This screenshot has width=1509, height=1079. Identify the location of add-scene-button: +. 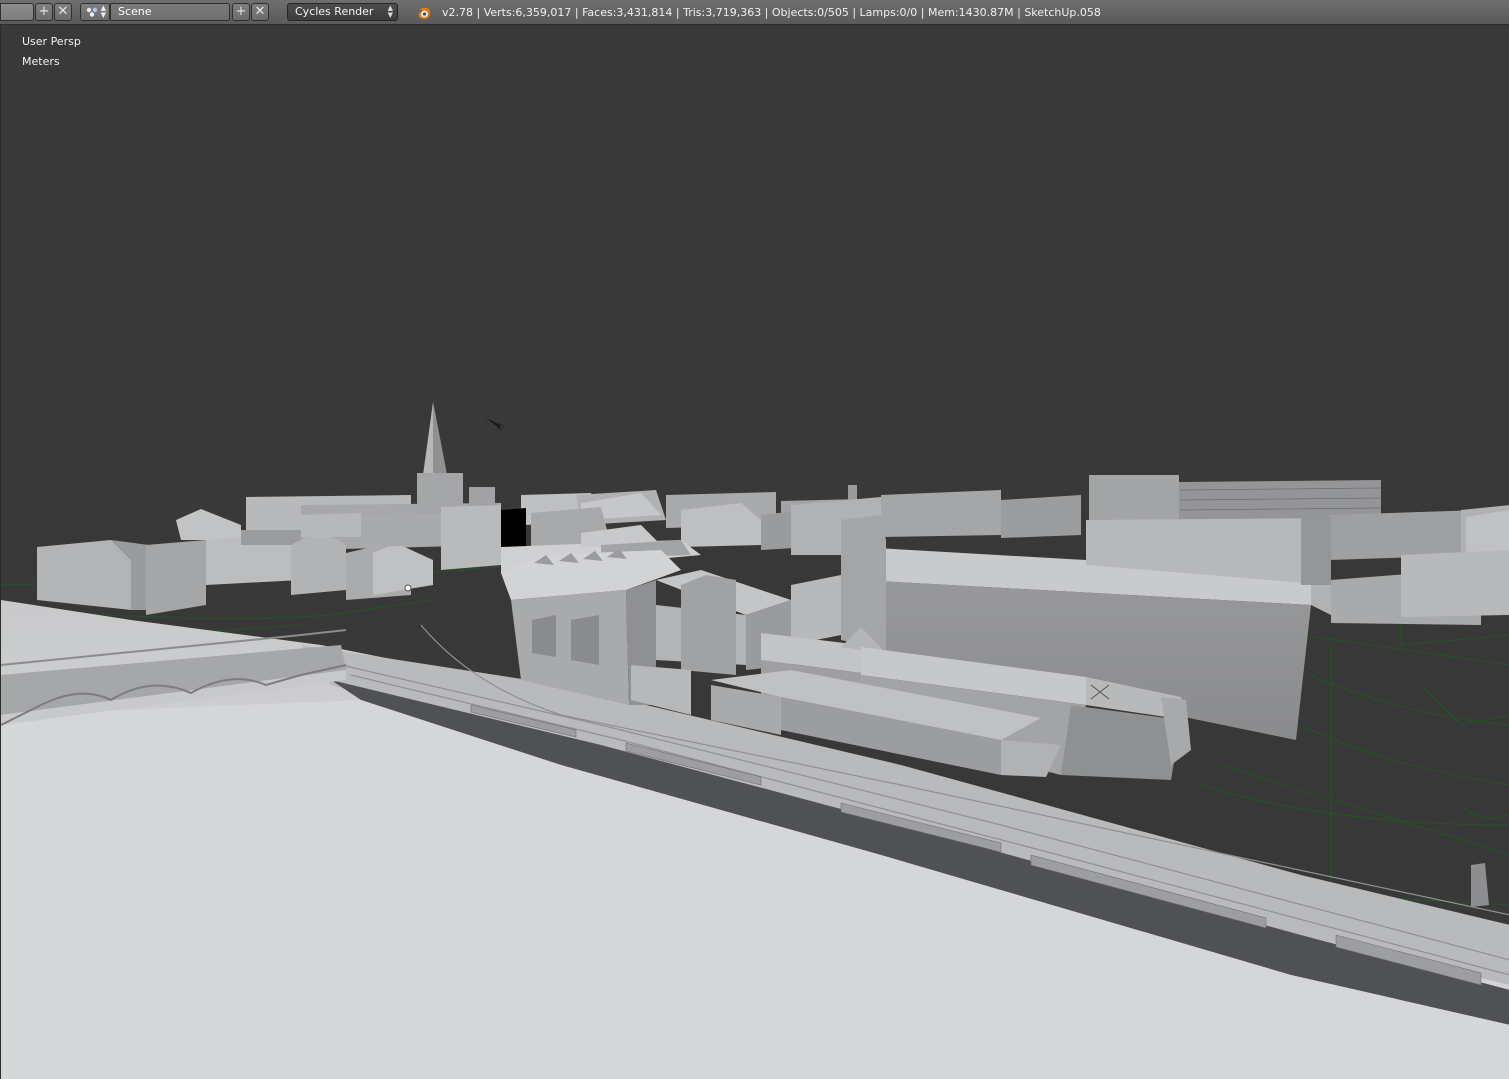
(241, 12).